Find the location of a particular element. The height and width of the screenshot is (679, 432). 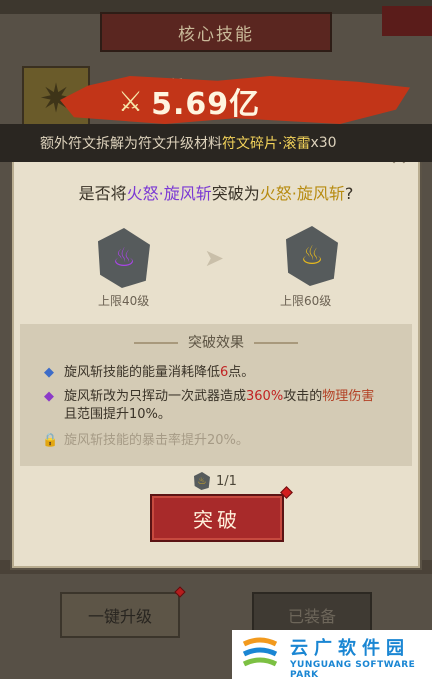

power-value: 5.69亿 is located at coordinates (206, 104).